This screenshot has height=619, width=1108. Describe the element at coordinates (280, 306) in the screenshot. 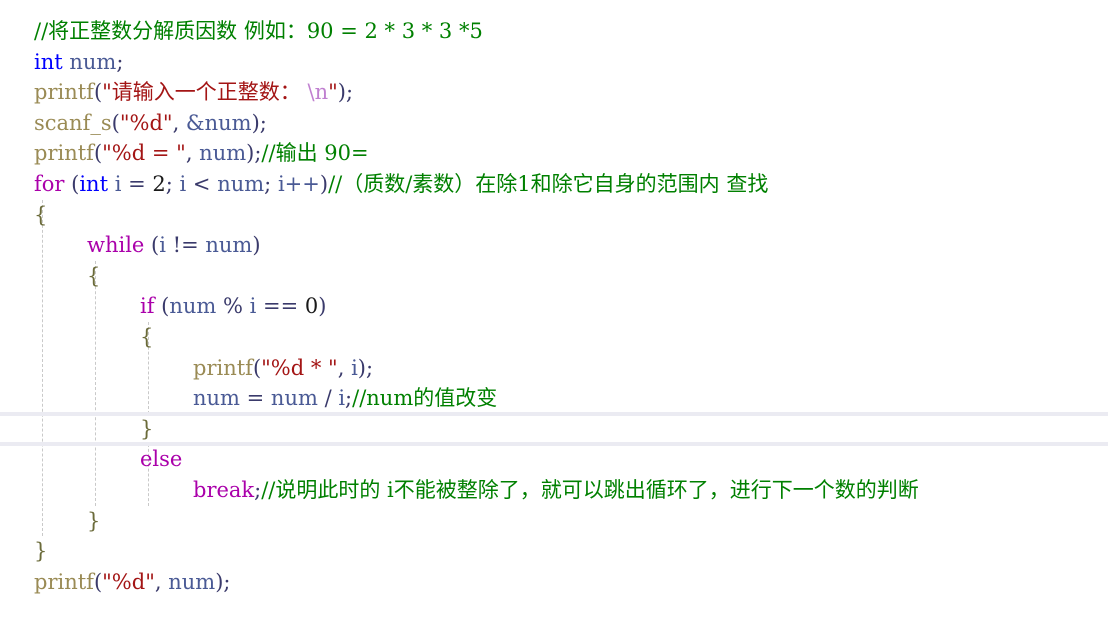

I see `code-token-punct: ==` at that location.